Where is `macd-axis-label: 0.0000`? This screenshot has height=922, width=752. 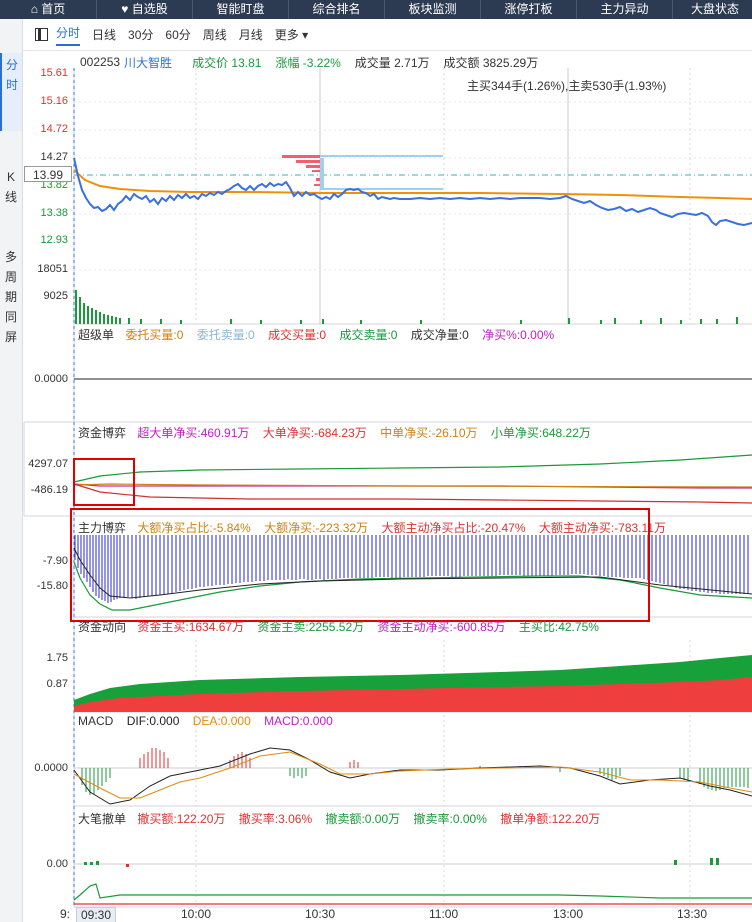 macd-axis-label: 0.0000 is located at coordinates (51, 768).